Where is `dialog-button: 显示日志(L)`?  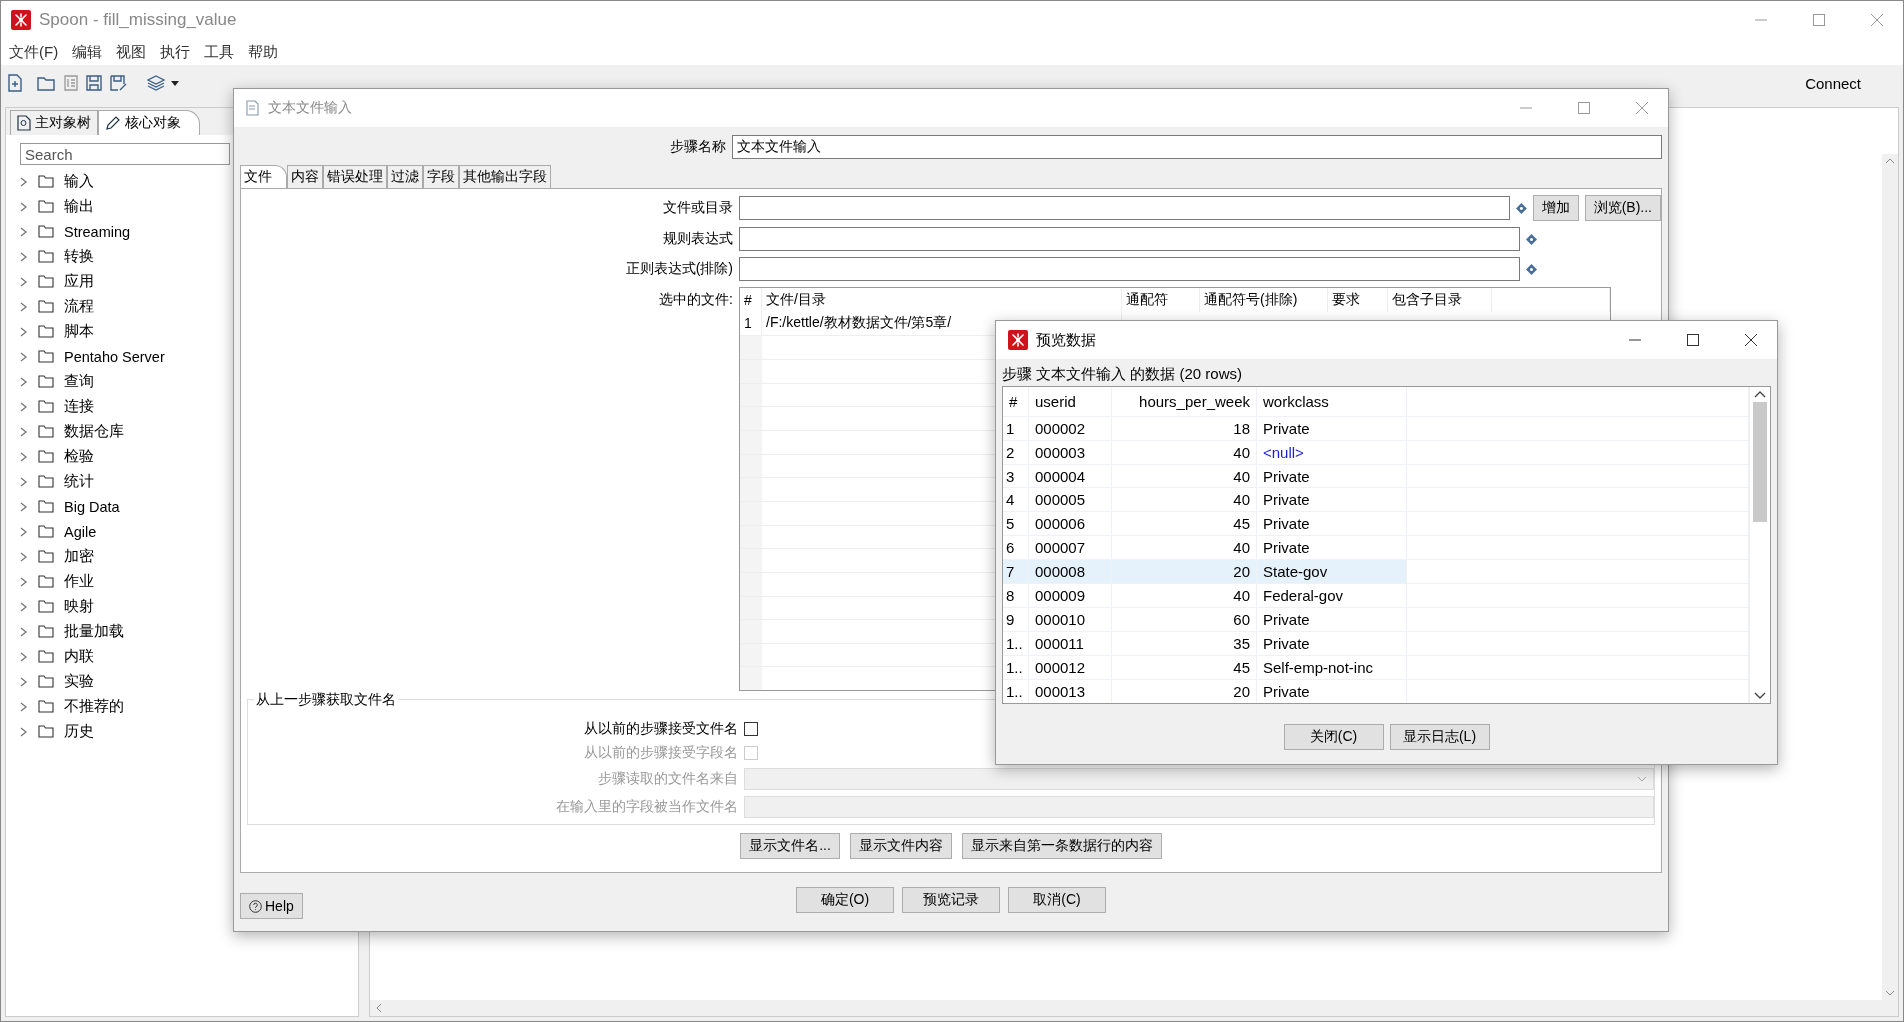 dialog-button: 显示日志(L) is located at coordinates (1439, 737).